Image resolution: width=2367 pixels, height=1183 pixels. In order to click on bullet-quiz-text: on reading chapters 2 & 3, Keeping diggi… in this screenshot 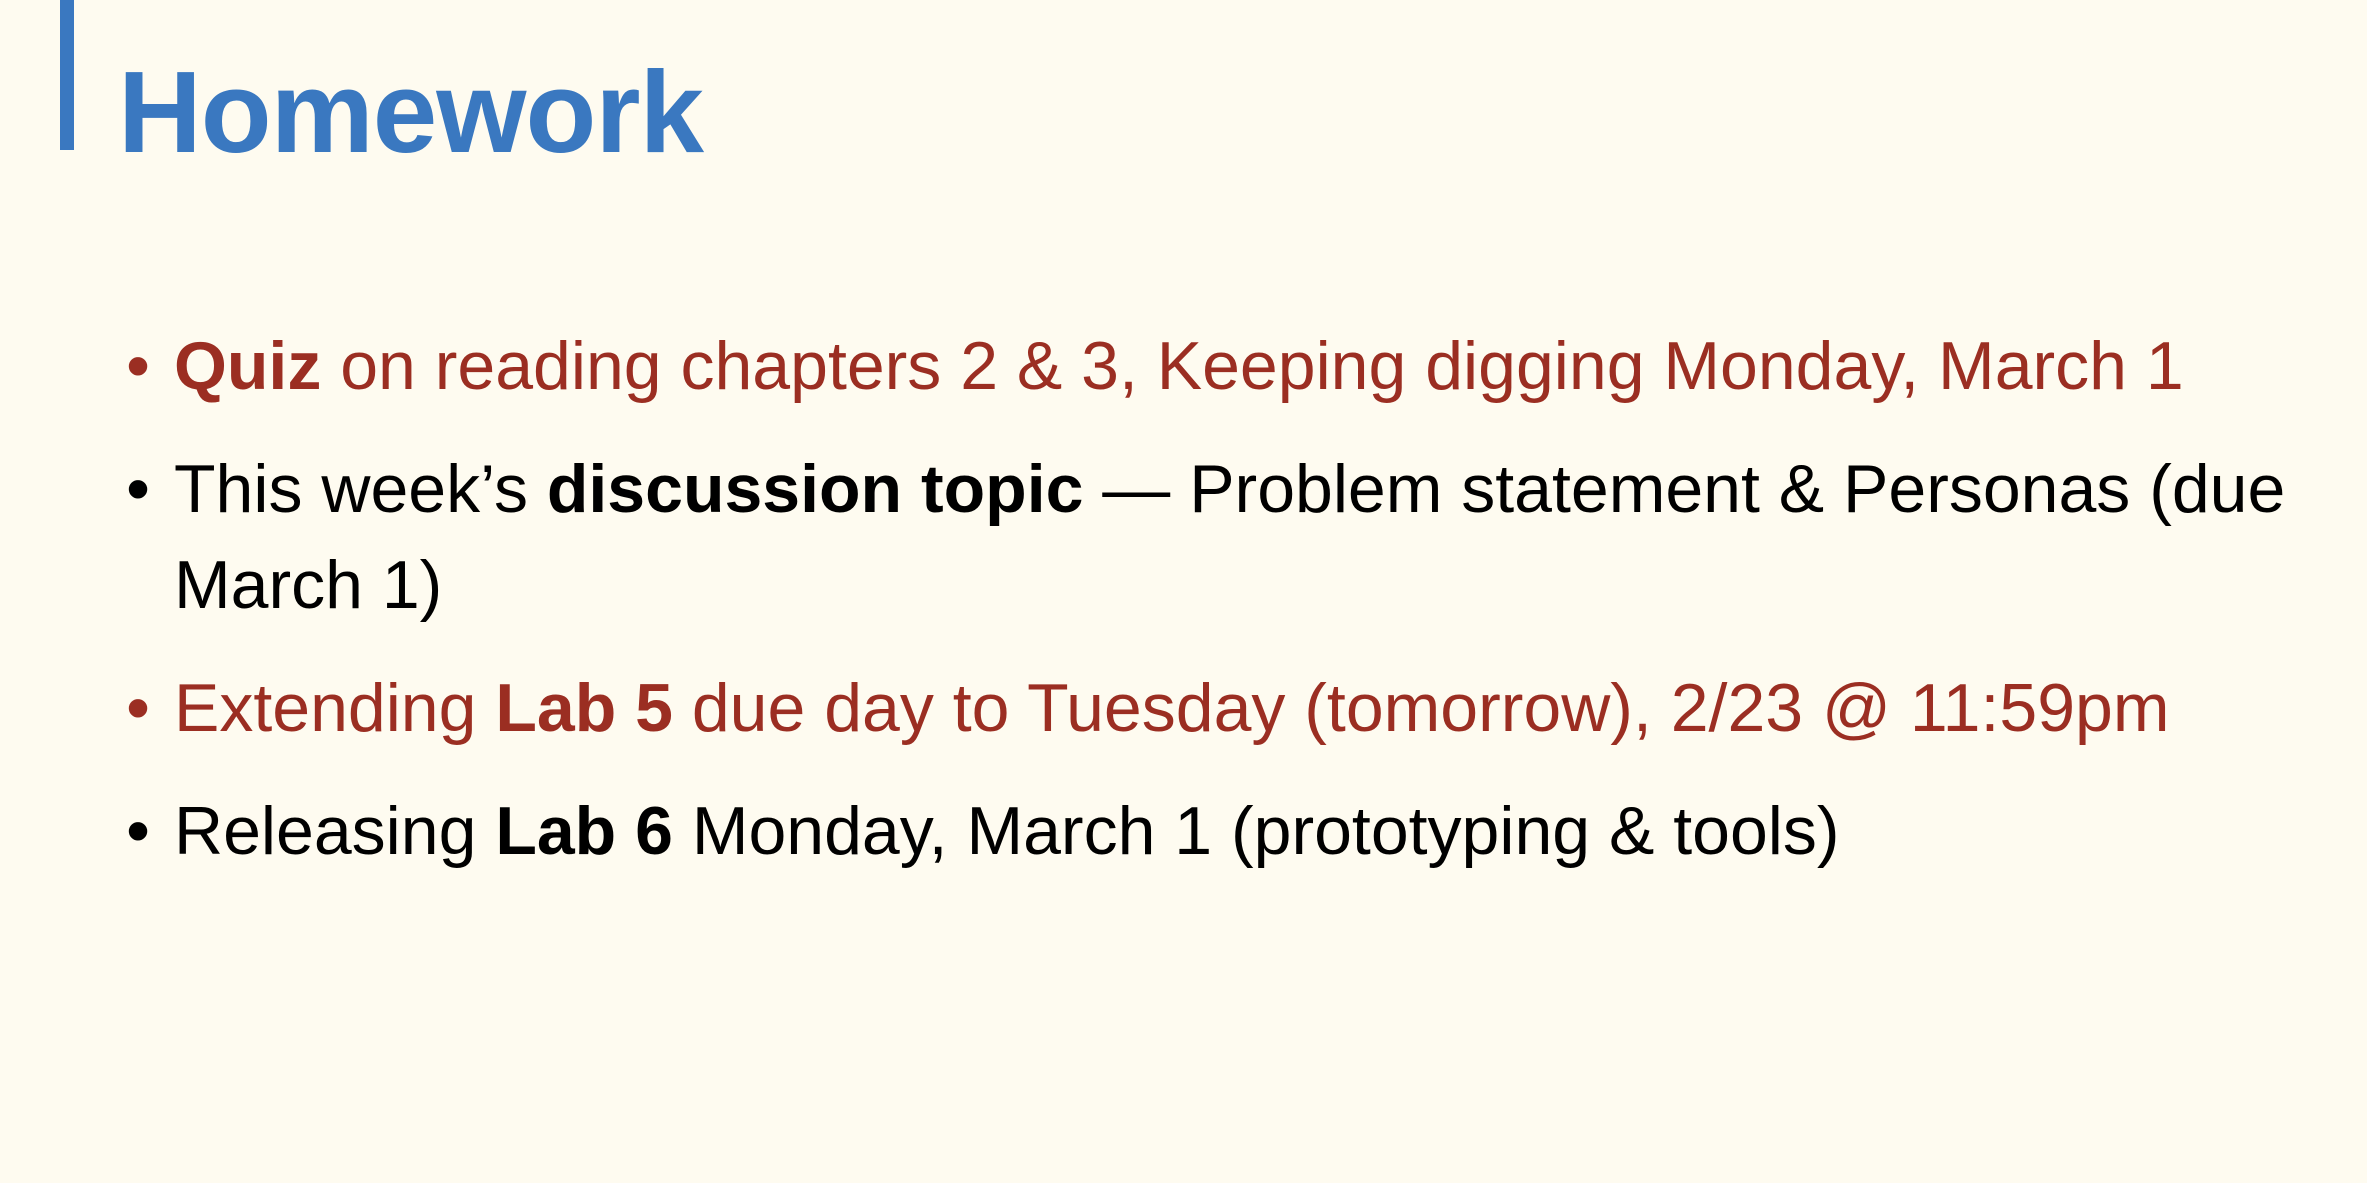, I will do `click(1252, 366)`.